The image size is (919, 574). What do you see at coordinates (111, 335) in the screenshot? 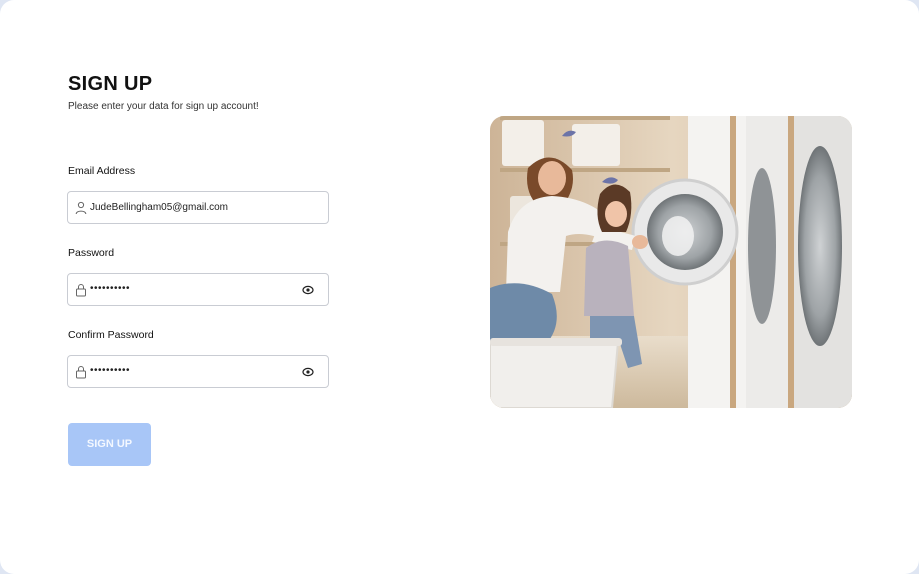
I see `confirm-password-label: Confirm Password` at bounding box center [111, 335].